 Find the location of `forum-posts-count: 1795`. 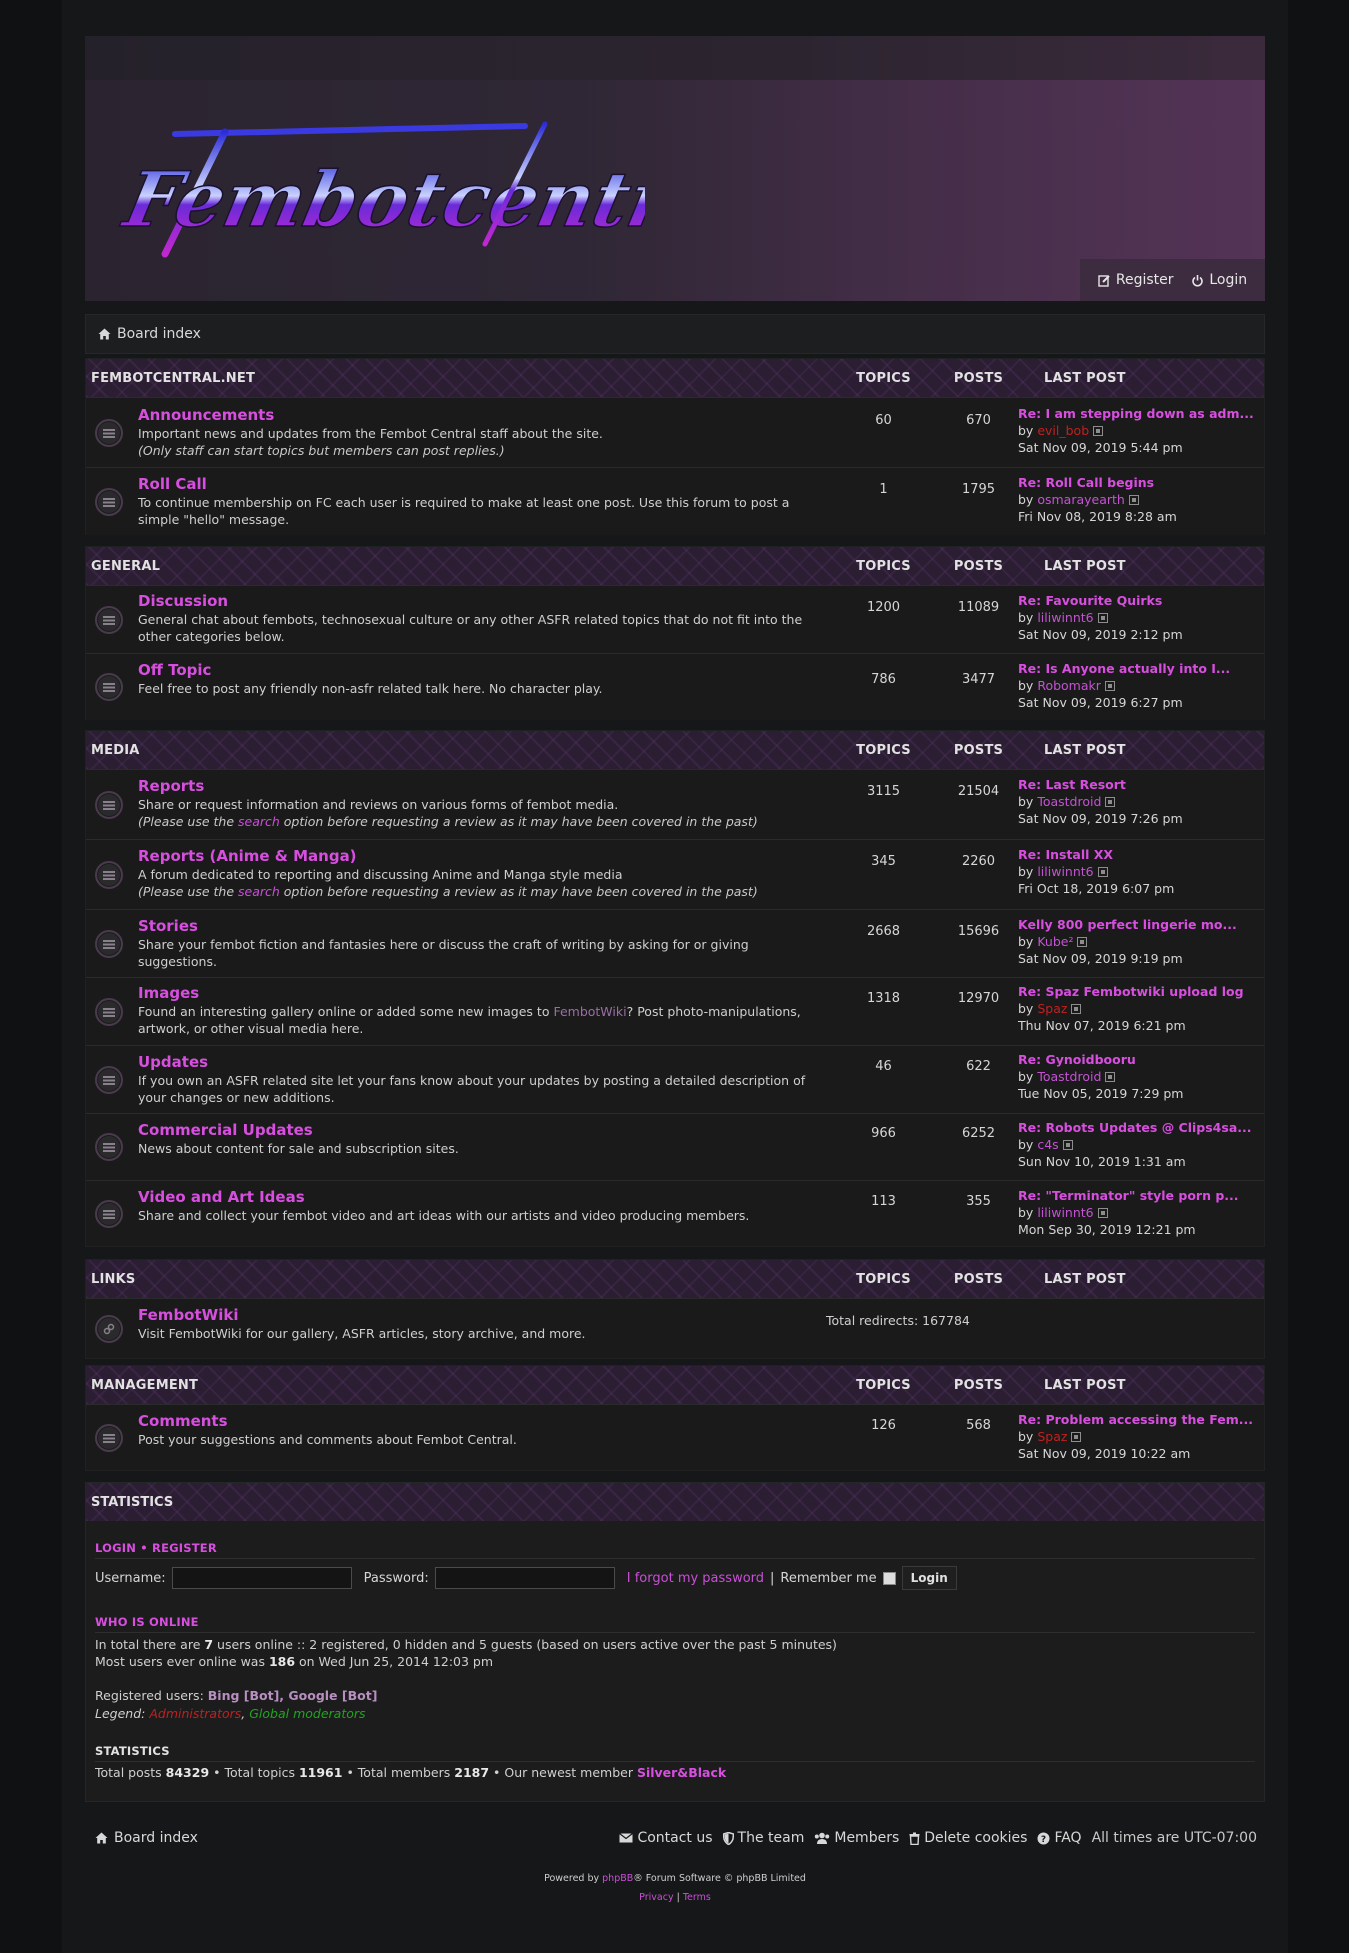

forum-posts-count: 1795 is located at coordinates (978, 489).